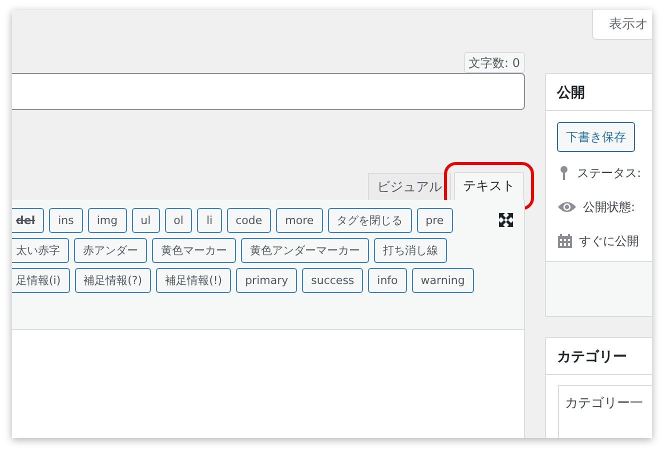  I want to click on quicktag-button: del, so click(28, 220).